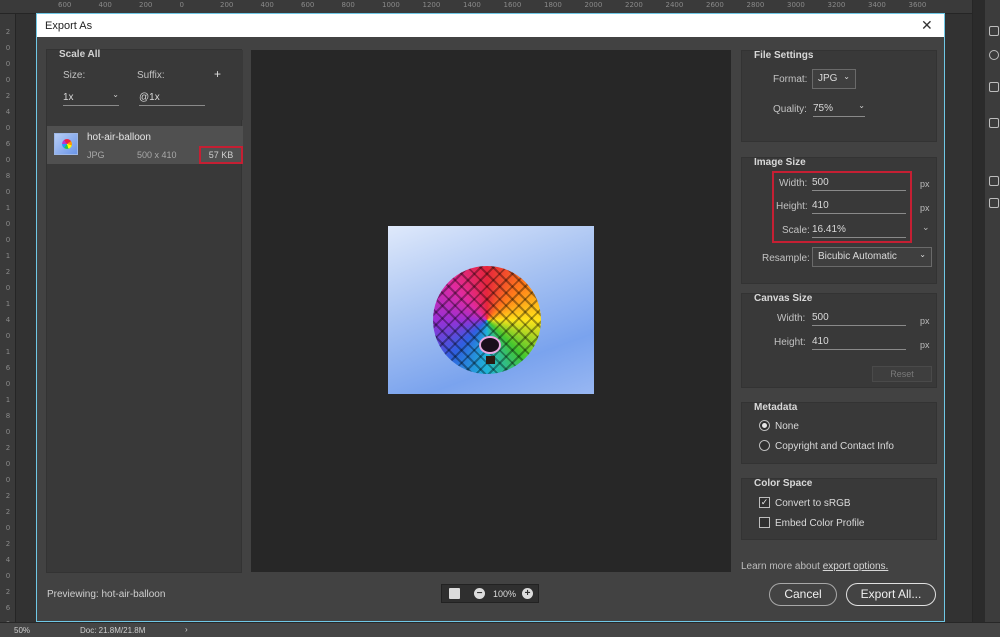 Image resolution: width=1000 pixels, height=637 pixels. I want to click on zoom-out-icon: −, so click(479, 593).